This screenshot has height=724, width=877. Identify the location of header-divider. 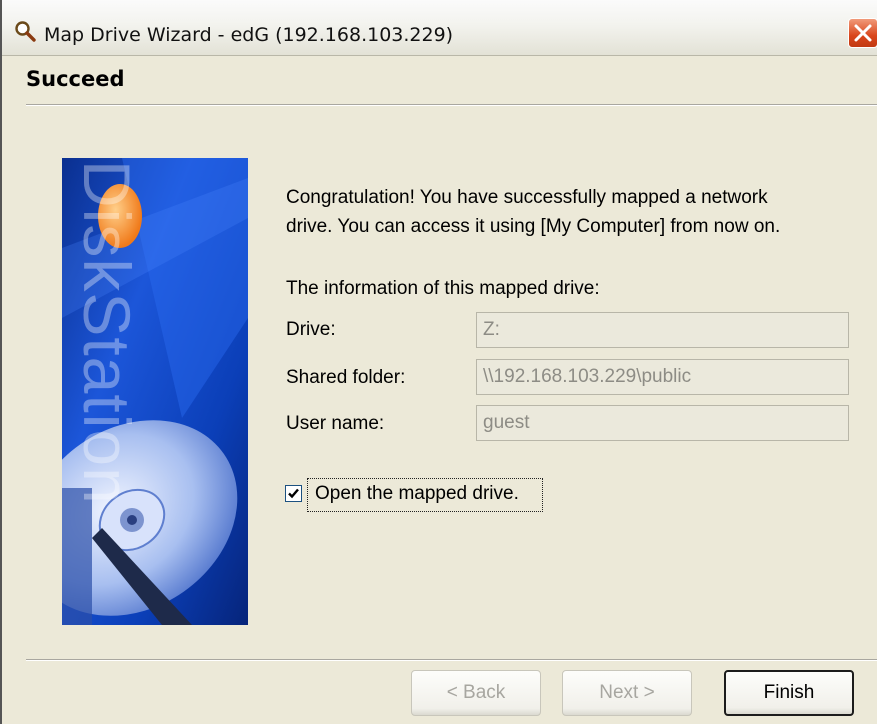
(451, 105).